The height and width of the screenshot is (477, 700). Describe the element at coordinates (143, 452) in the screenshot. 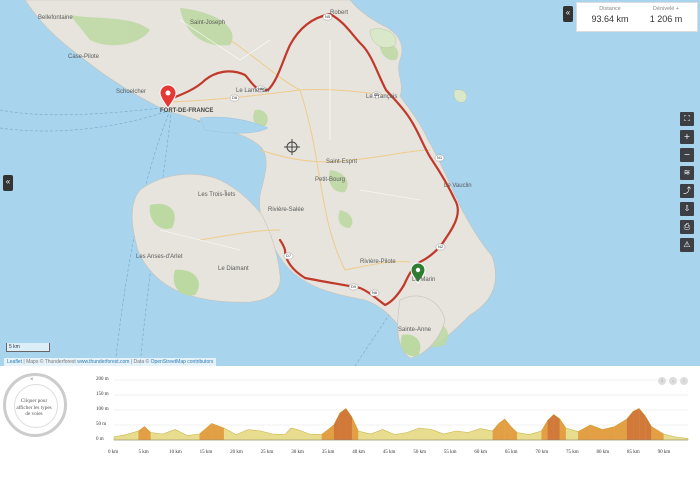

I see `x-tick-label: 5 km` at that location.